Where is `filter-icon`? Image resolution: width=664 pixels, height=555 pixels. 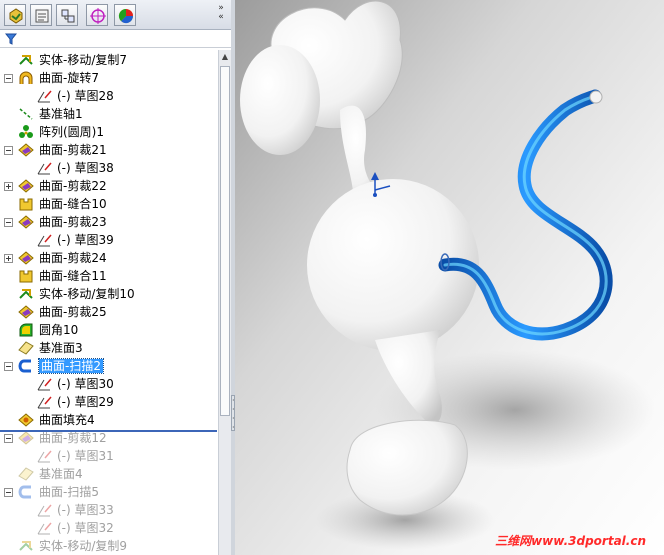 filter-icon is located at coordinates (11, 39).